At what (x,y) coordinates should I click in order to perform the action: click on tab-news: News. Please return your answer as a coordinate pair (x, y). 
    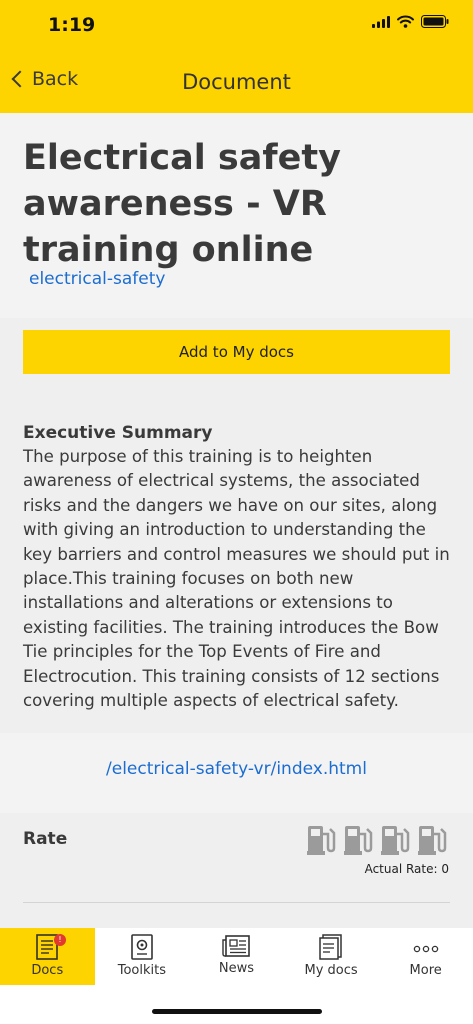
    Looking at the image, I should click on (236, 956).